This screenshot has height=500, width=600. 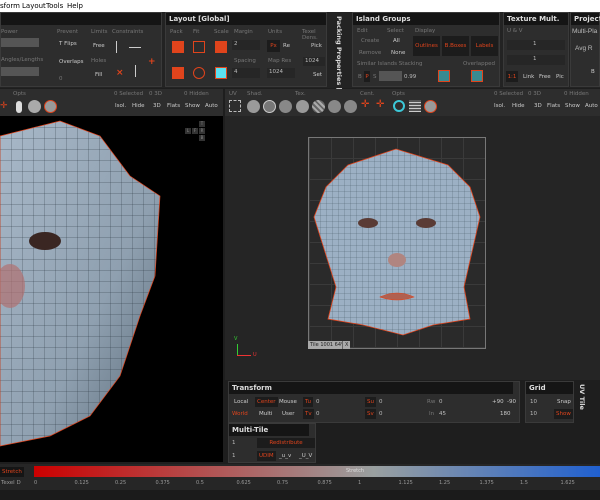 I want to click on pic-button: Pic, so click(x=560, y=77).